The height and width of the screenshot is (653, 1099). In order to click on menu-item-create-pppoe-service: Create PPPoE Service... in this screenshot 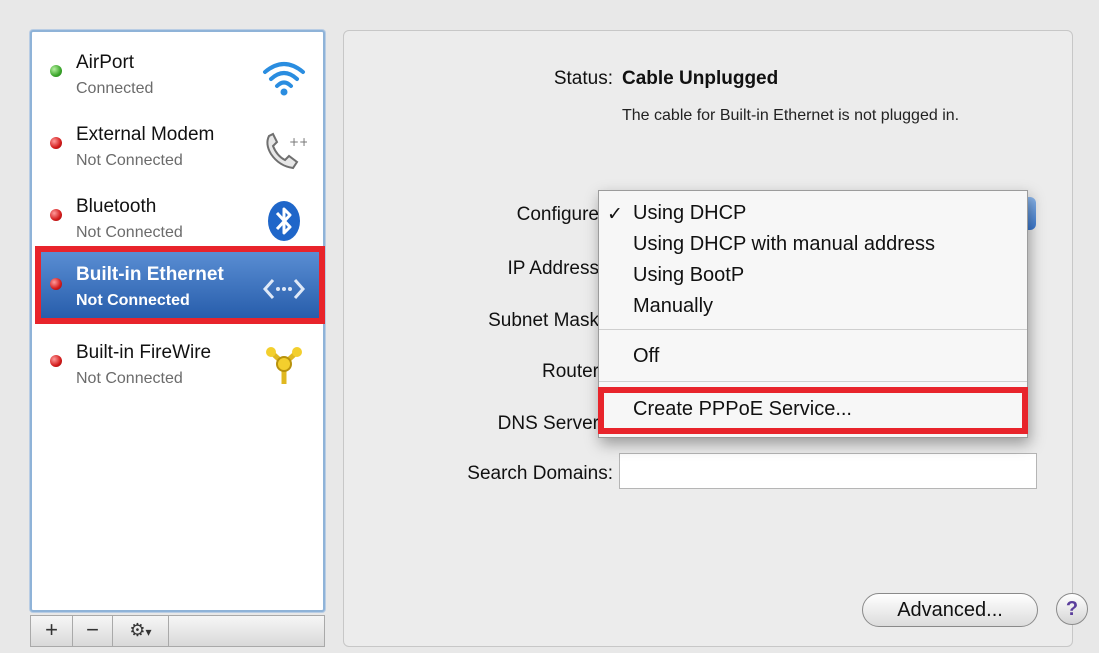, I will do `click(742, 409)`.